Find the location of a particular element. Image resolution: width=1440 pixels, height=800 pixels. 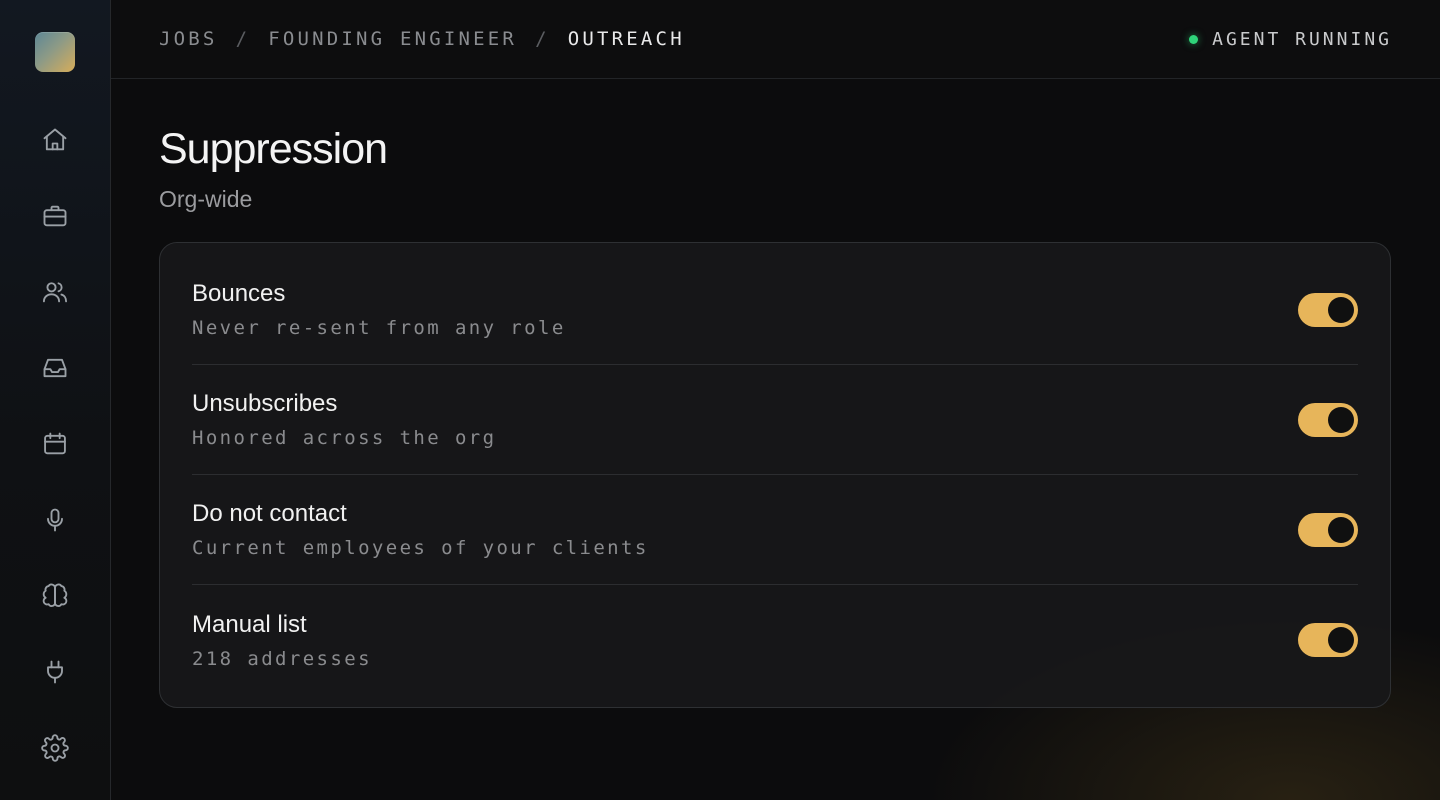

agent-status-label: AGENT RUNNING is located at coordinates (1302, 39).